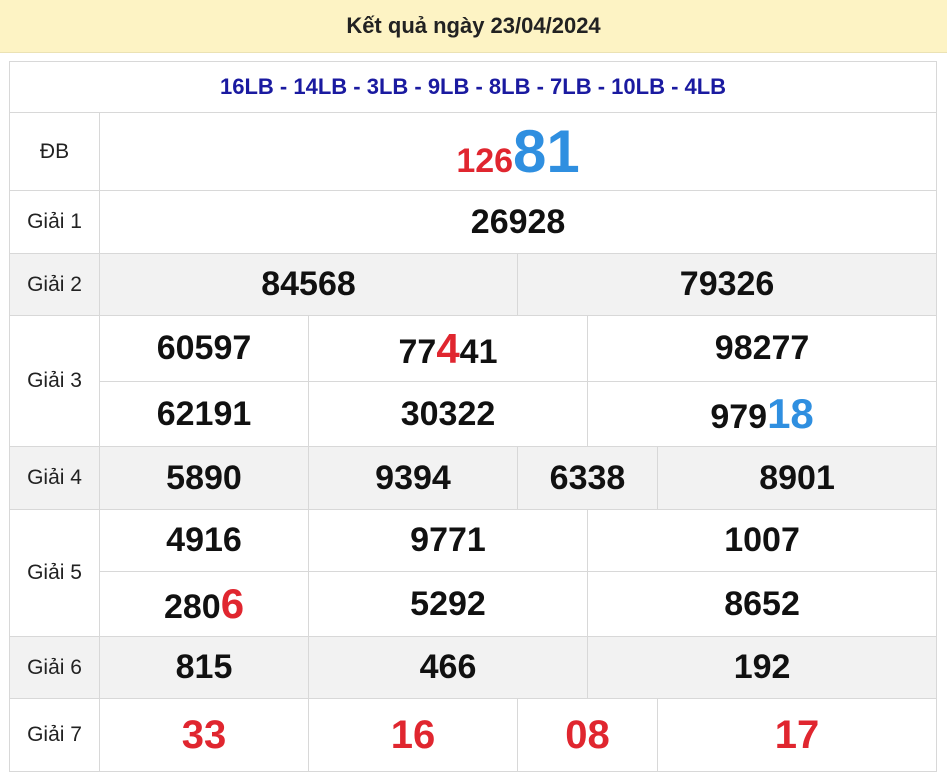 The width and height of the screenshot is (947, 773). I want to click on prize-number: 97918, so click(762, 414).